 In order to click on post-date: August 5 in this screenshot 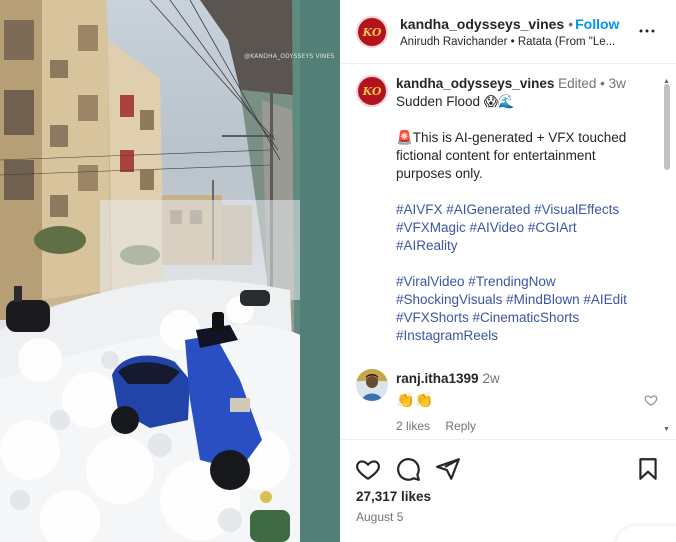, I will do `click(379, 517)`.